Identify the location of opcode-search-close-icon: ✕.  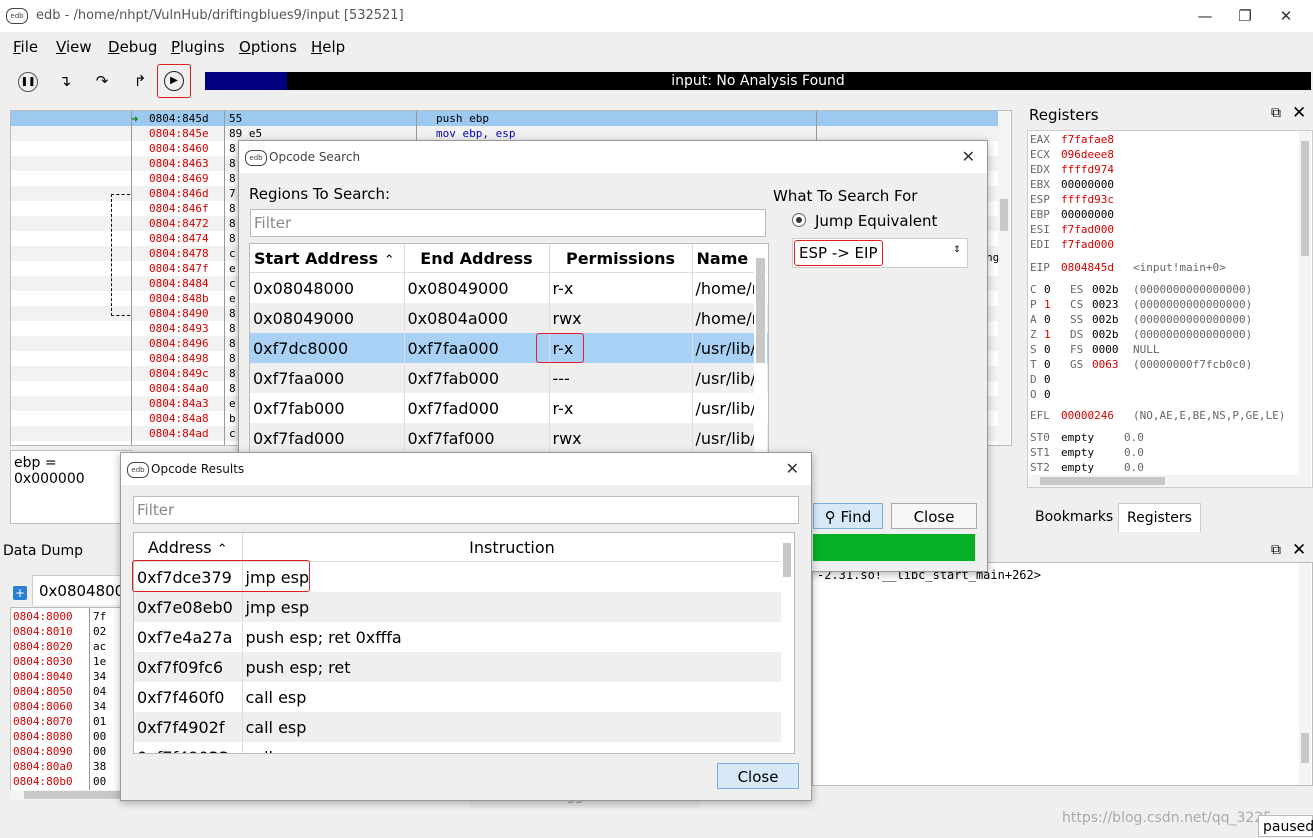
(968, 156).